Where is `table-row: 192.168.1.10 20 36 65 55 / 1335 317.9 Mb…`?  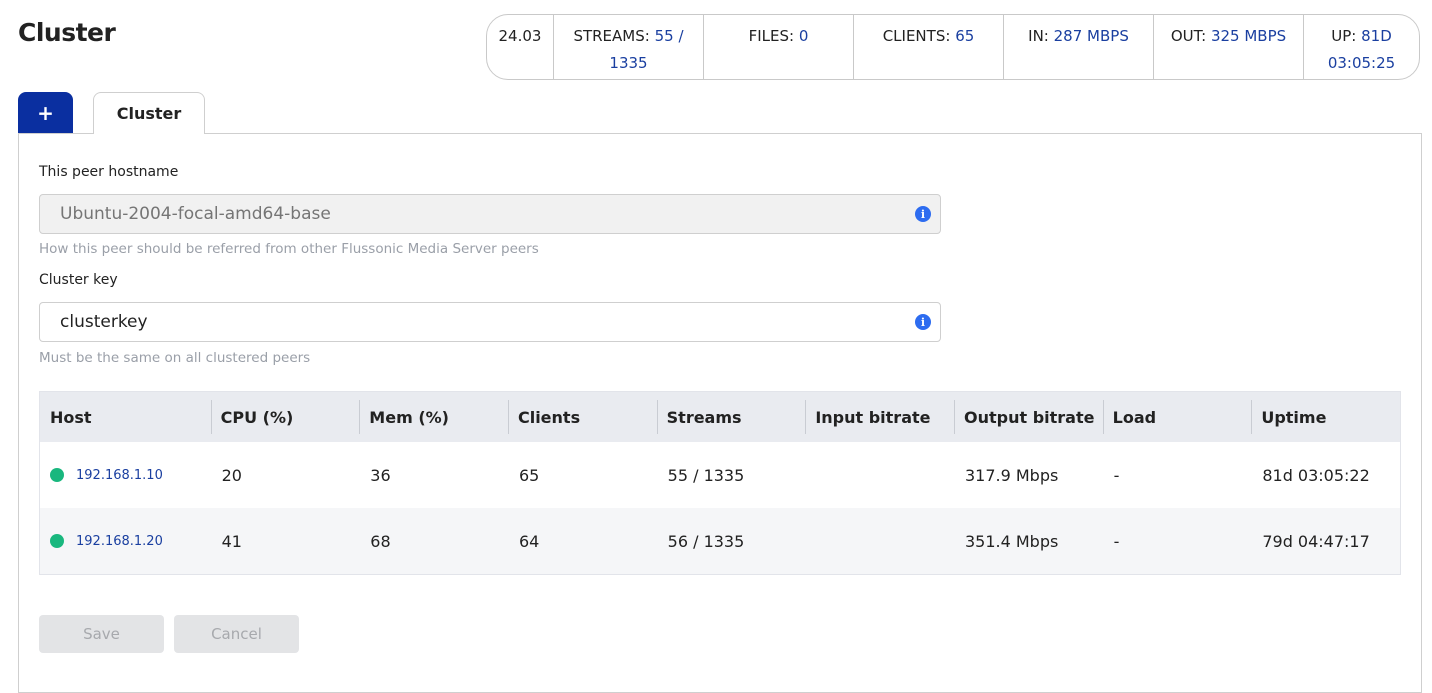
table-row: 192.168.1.10 20 36 65 55 / 1335 317.9 Mb… is located at coordinates (720, 475).